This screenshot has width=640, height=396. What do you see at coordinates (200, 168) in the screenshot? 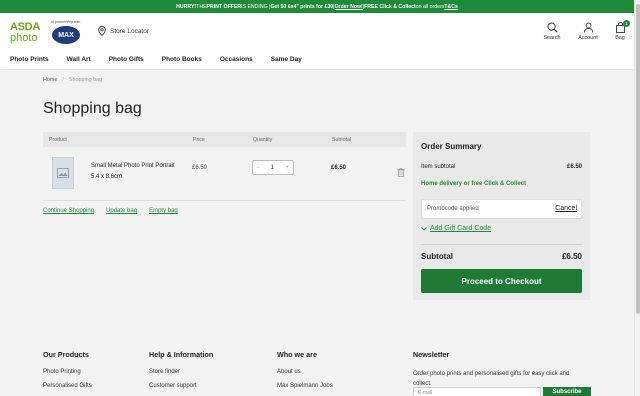
I see `item-price: £6.50` at bounding box center [200, 168].